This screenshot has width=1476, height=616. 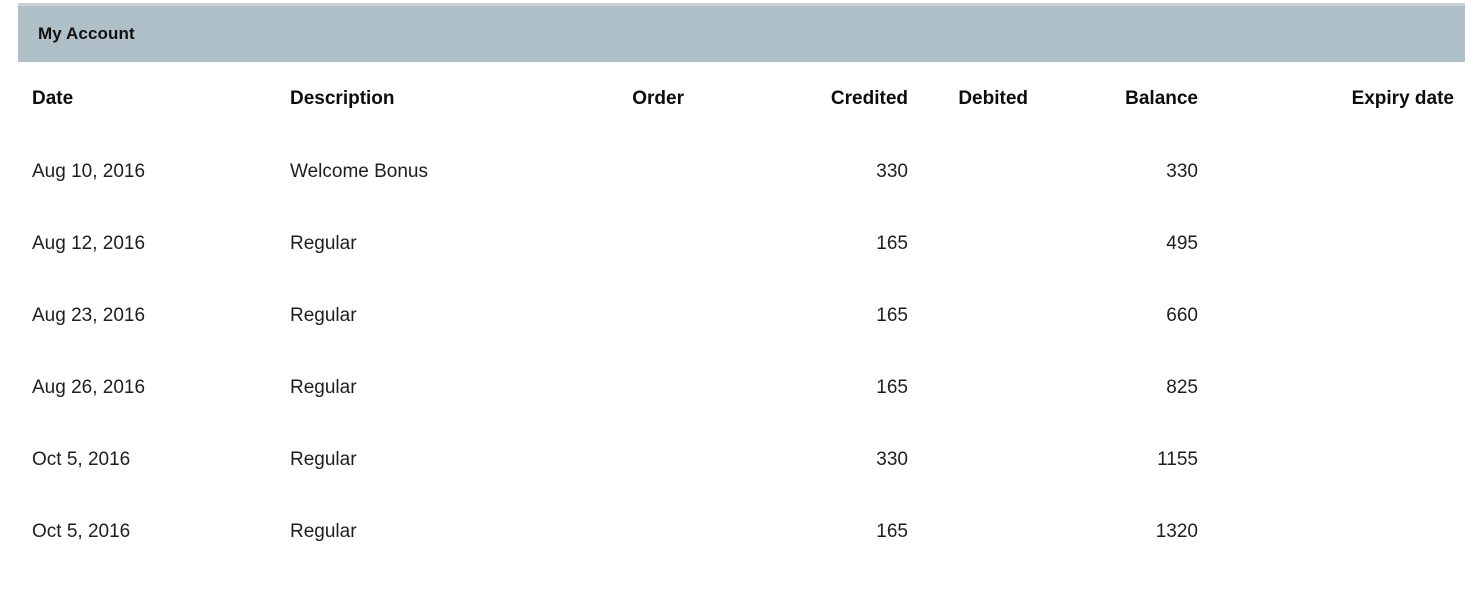 What do you see at coordinates (89, 171) in the screenshot?
I see `cell-date: Aug 10, 2016` at bounding box center [89, 171].